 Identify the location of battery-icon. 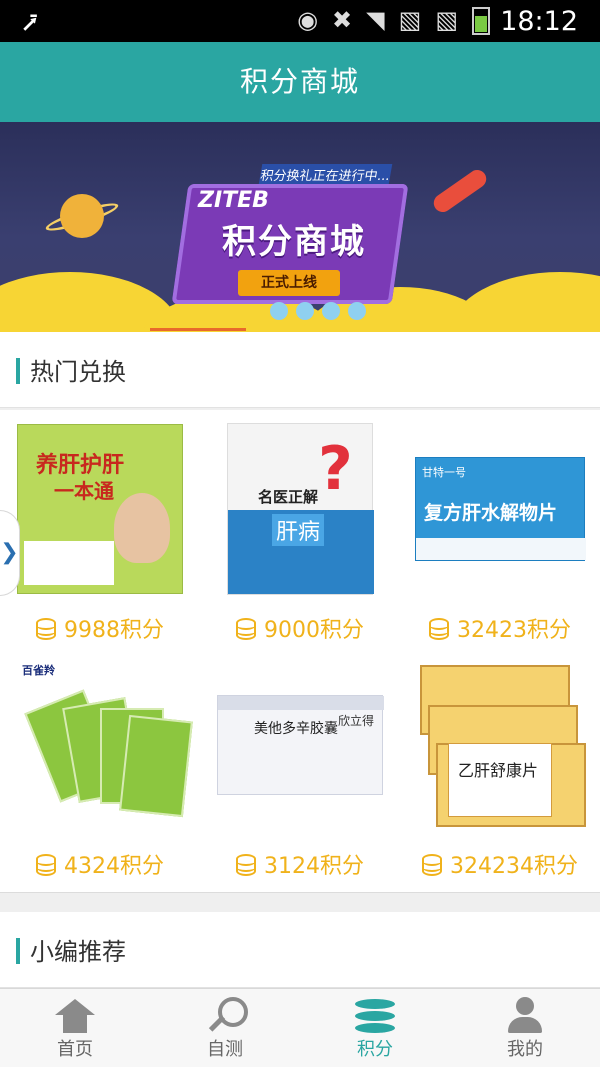
(481, 21).